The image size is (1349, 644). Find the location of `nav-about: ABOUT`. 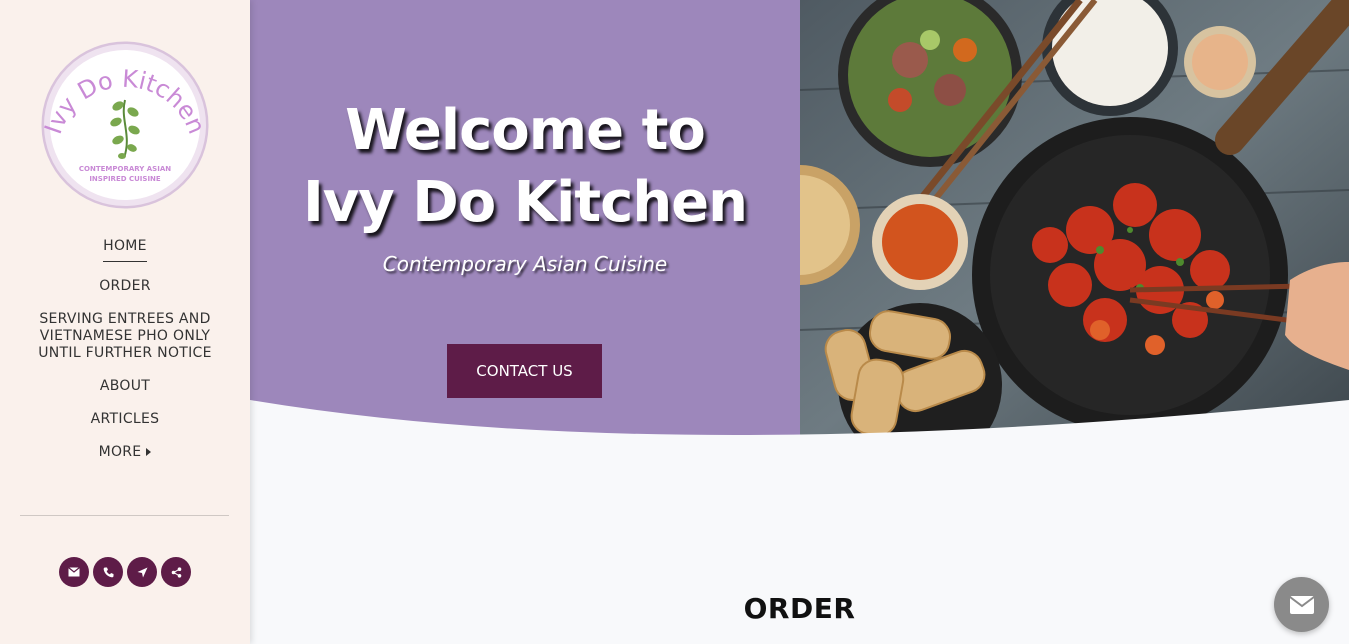

nav-about: ABOUT is located at coordinates (125, 386).